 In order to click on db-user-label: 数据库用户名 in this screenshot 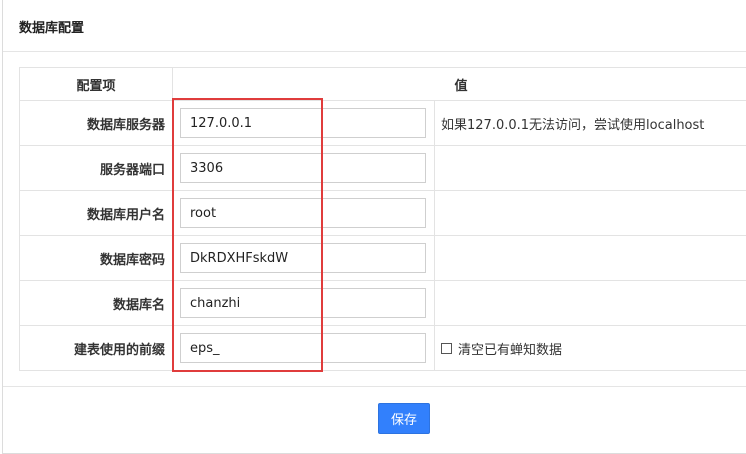, I will do `click(96, 213)`.